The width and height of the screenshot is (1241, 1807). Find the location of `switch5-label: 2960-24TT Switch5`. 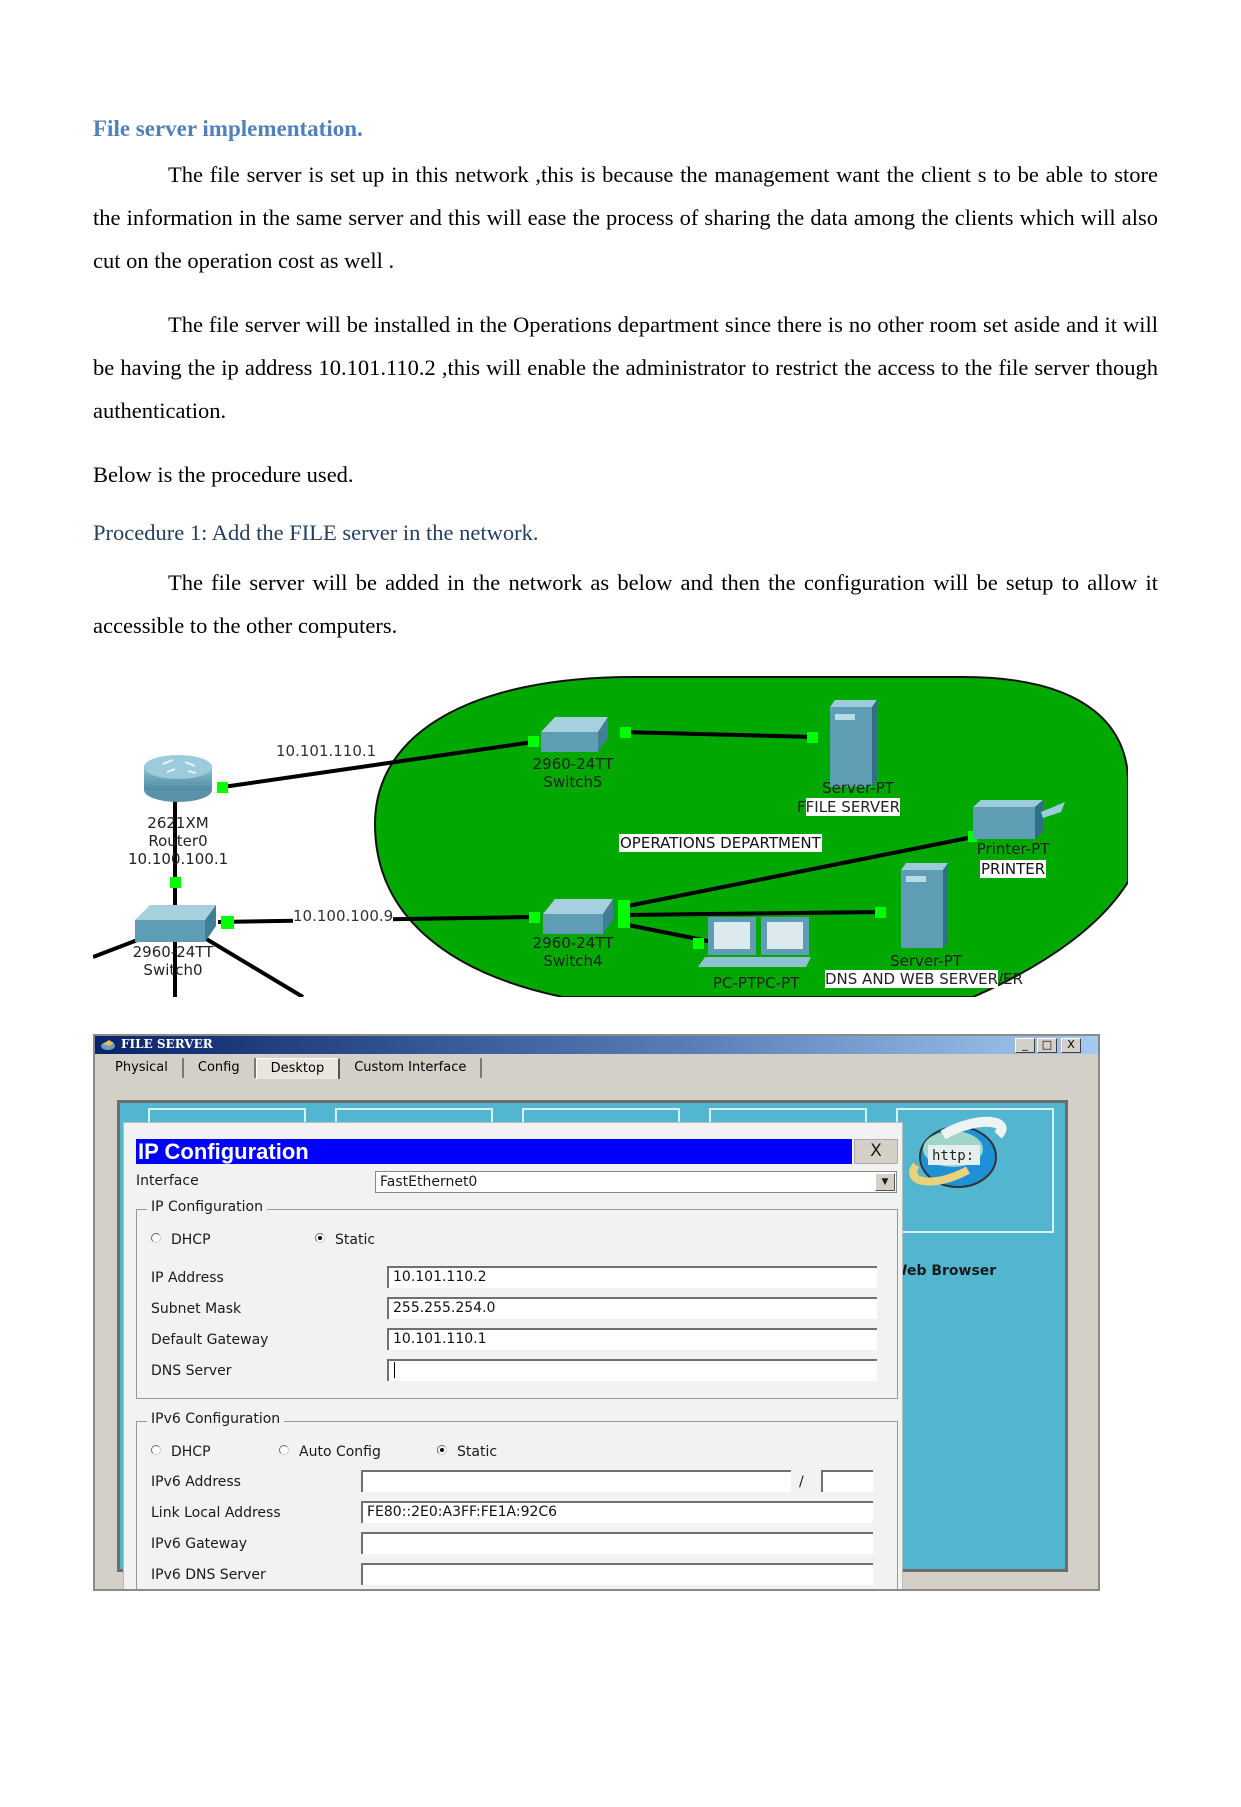

switch5-label: 2960-24TT Switch5 is located at coordinates (573, 773).